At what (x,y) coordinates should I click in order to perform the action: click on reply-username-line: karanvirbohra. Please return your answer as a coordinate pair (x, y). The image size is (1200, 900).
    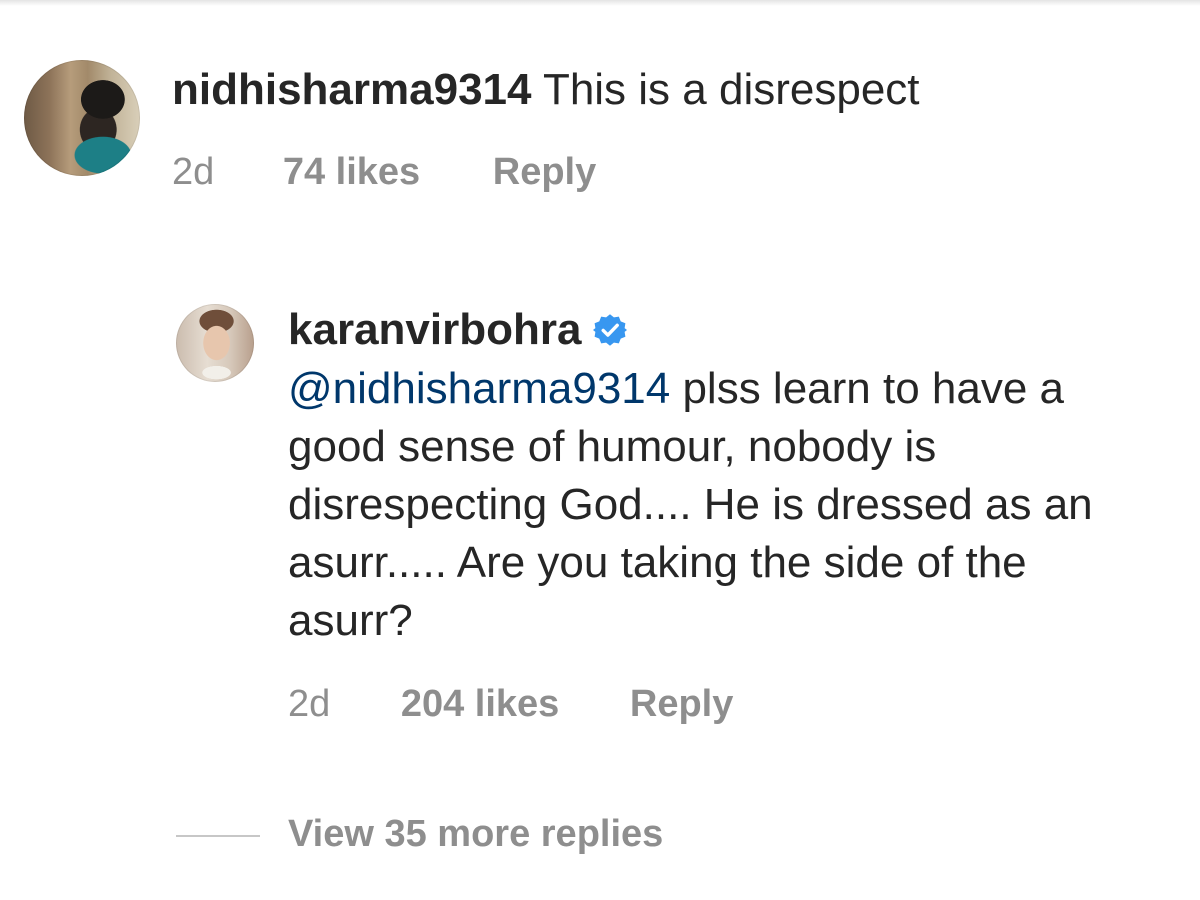
    Looking at the image, I should click on (458, 330).